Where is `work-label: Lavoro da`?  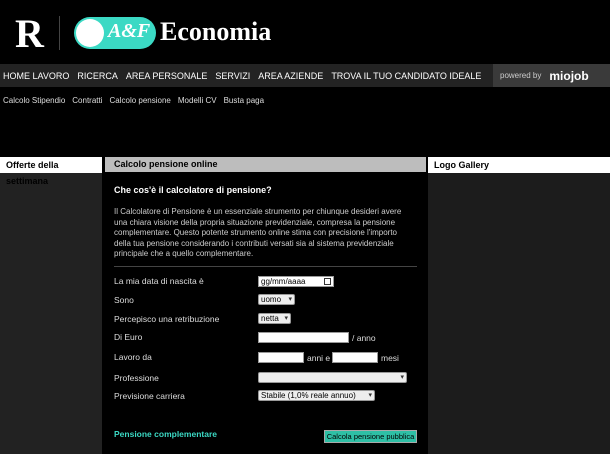
work-label: Lavoro da is located at coordinates (133, 357).